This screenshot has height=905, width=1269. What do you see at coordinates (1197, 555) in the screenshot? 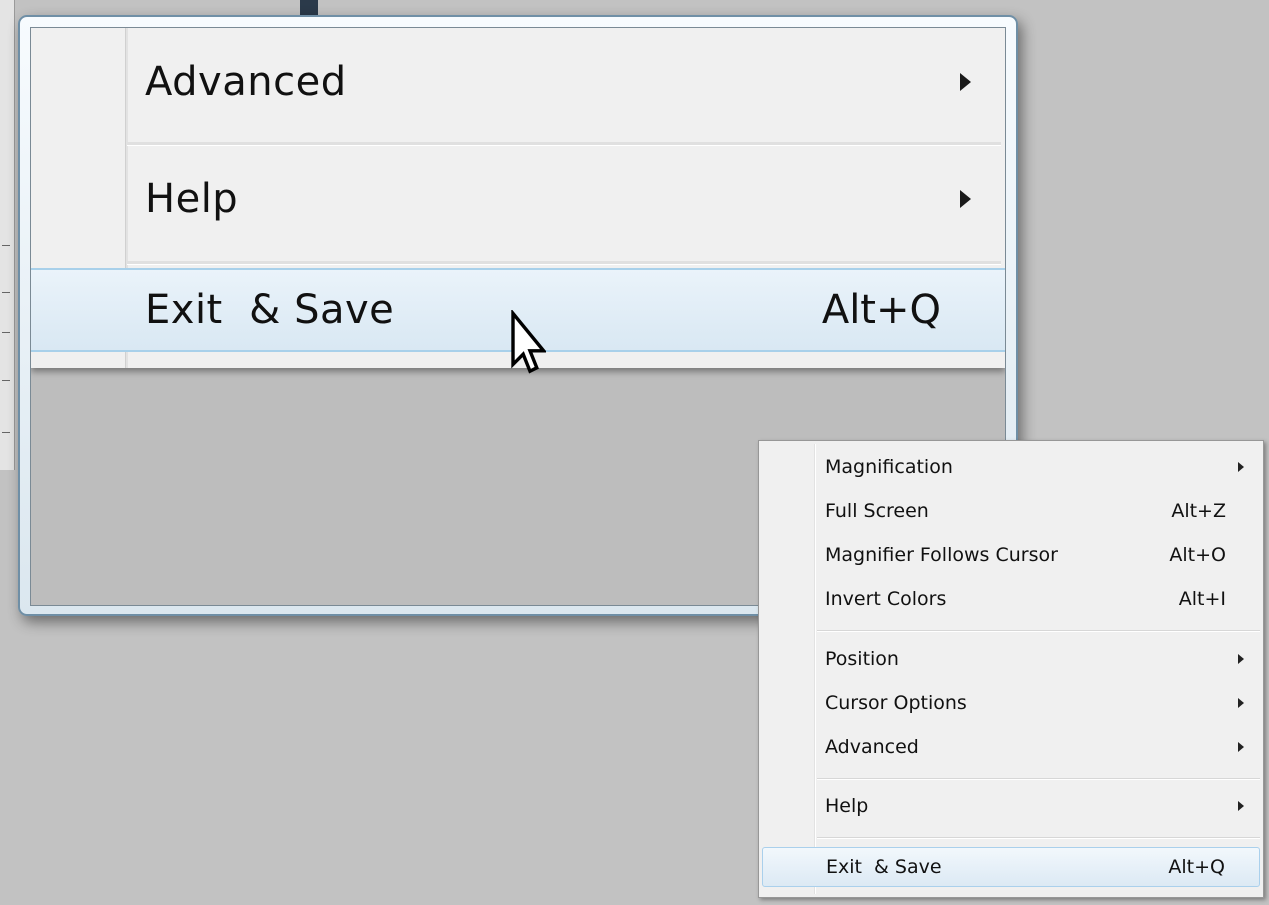
I see `menu-item-shortcut: Alt+O` at bounding box center [1197, 555].